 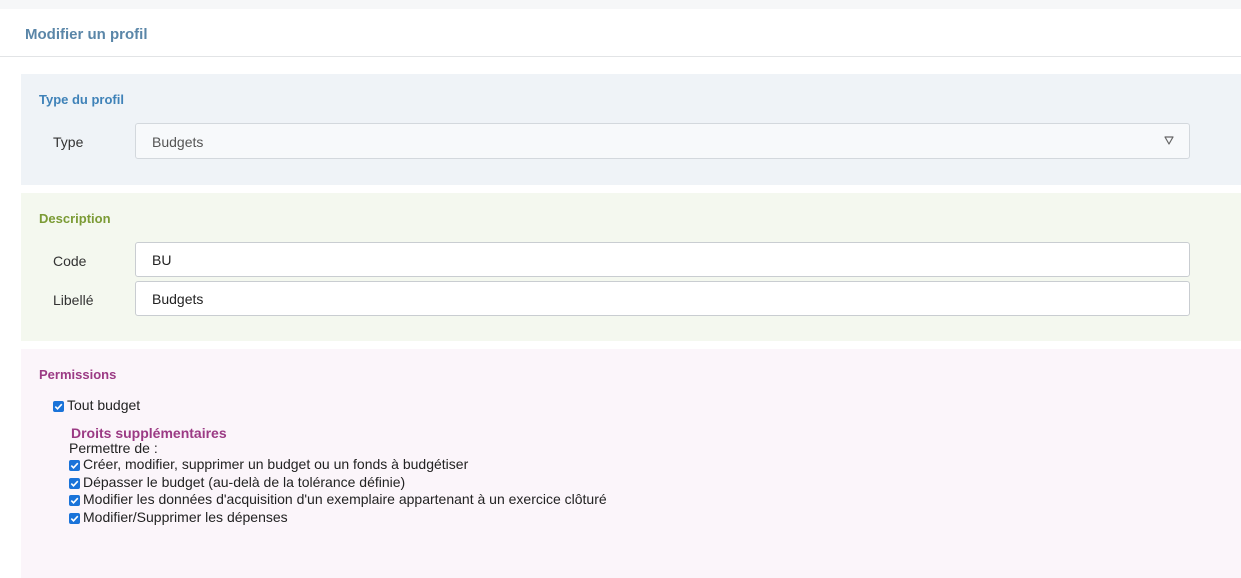 I want to click on code-field-value: BU, so click(x=162, y=260).